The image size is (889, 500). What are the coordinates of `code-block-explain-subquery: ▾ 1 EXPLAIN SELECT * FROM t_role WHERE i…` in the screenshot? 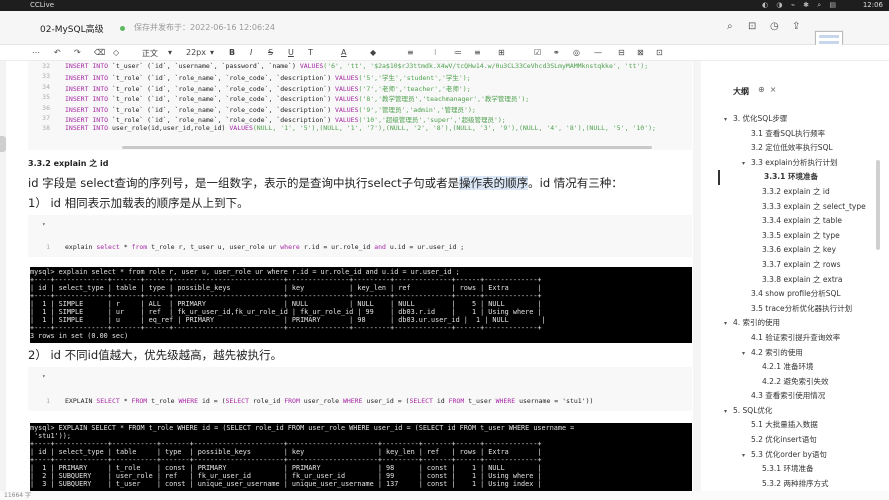 It's located at (360, 389).